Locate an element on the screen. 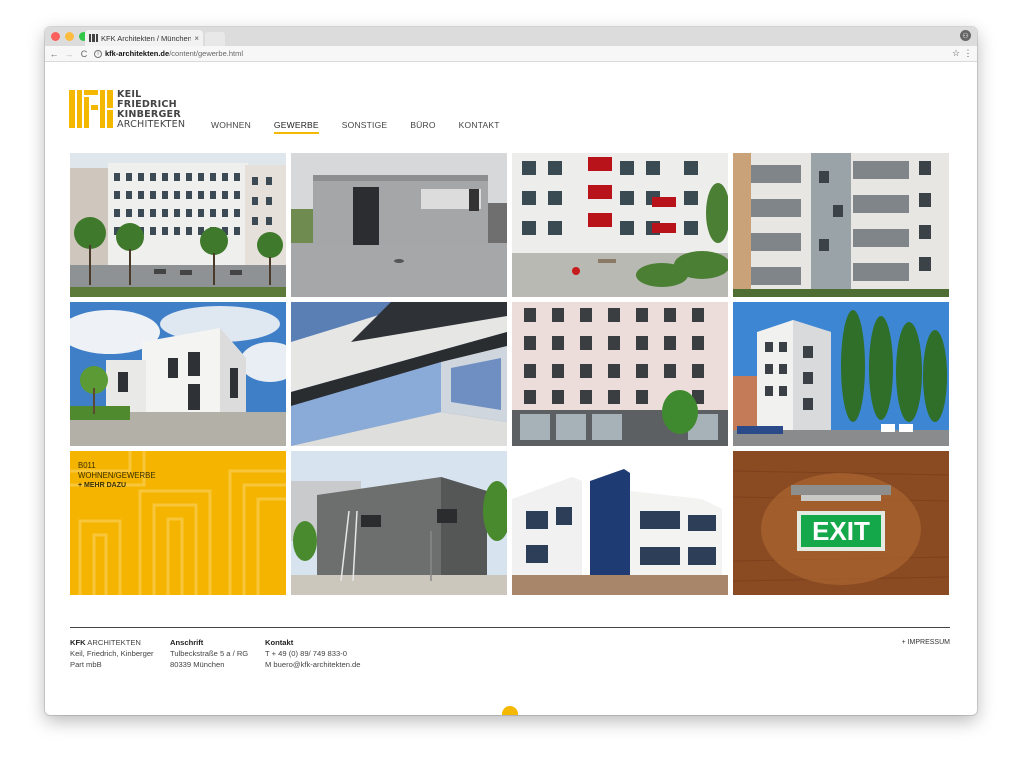 This screenshot has height=768, width=1024. exit-sign-text: EXIT is located at coordinates (841, 531).